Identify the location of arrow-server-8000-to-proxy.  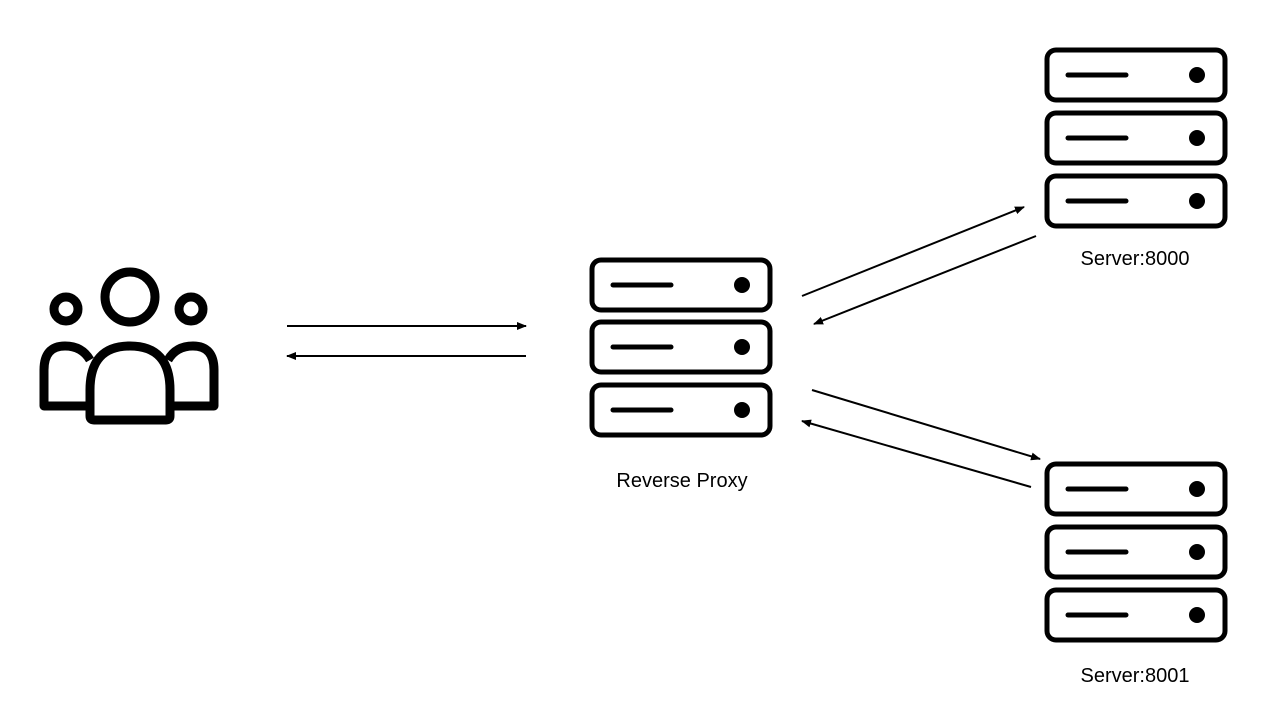
(925, 280).